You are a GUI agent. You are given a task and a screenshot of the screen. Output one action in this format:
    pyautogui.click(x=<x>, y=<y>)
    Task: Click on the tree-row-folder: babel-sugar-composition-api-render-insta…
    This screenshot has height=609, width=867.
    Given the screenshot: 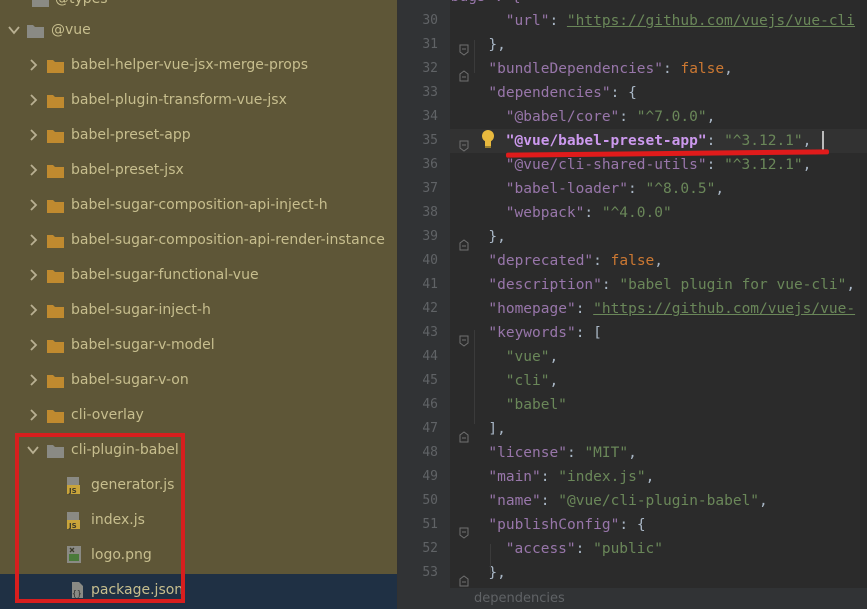 What is the action you would take?
    pyautogui.click(x=198, y=241)
    